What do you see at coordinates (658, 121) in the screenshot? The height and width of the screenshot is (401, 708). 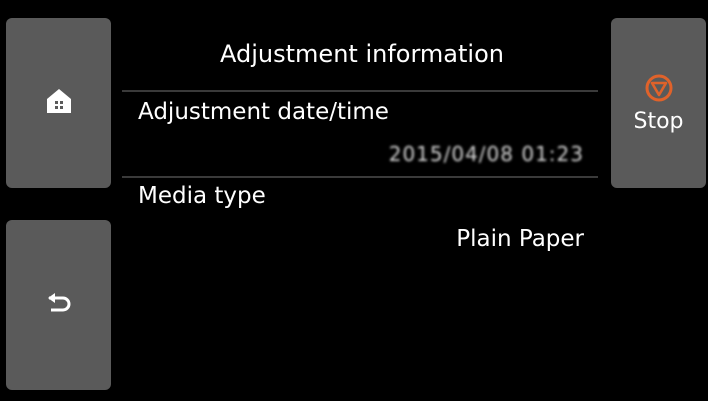 I see `stop-button-label: Stop` at bounding box center [658, 121].